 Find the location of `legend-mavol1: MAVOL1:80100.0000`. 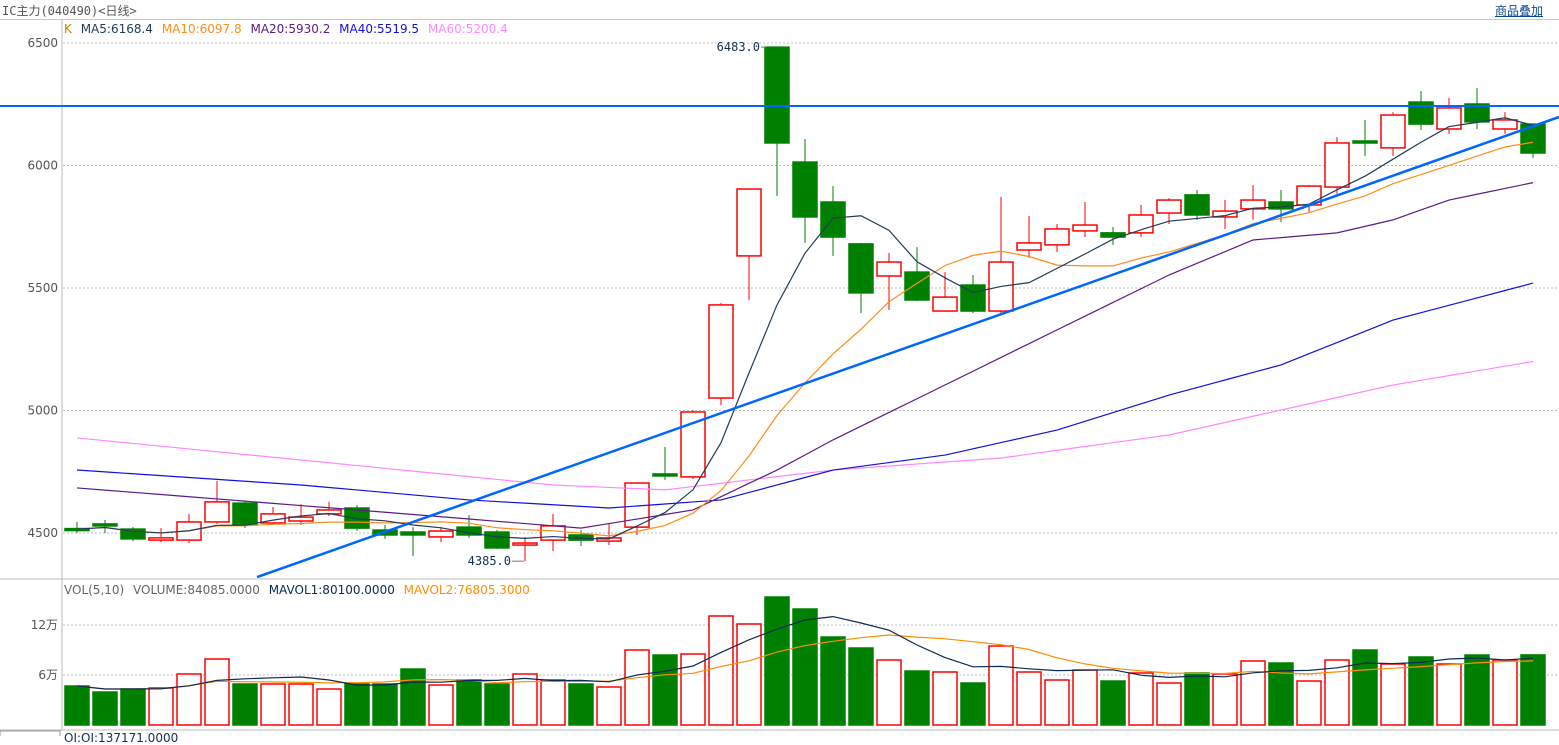

legend-mavol1: MAVOL1:80100.0000 is located at coordinates (331, 590).